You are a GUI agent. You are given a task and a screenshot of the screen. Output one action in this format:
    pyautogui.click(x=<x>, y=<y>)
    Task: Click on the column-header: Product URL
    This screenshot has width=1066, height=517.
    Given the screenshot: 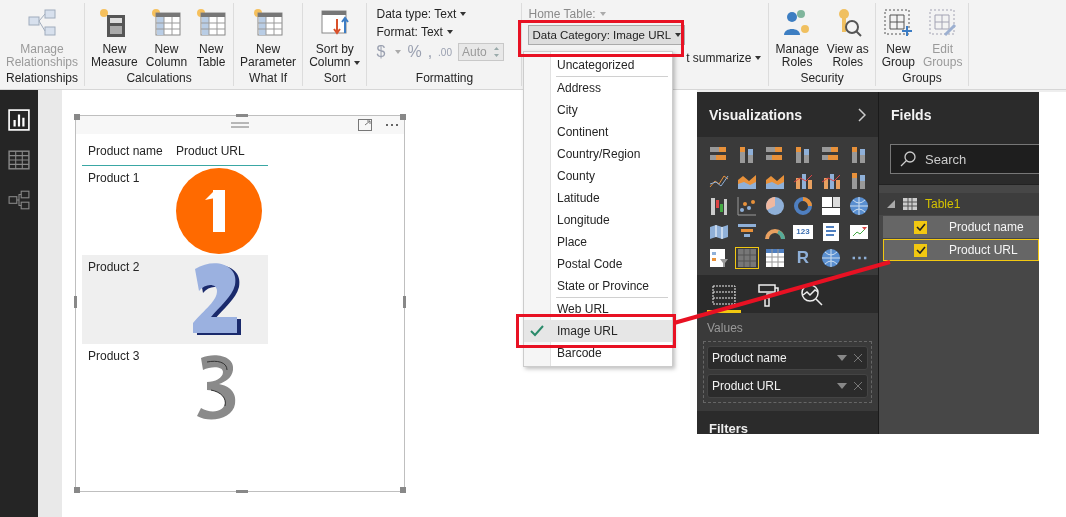 What is the action you would take?
    pyautogui.click(x=210, y=149)
    